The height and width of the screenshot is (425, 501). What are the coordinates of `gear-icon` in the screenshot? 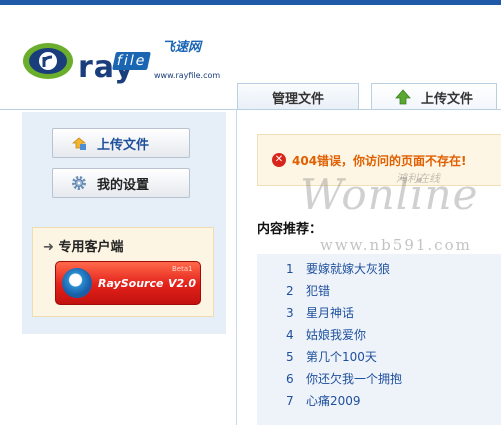 It's located at (79, 183).